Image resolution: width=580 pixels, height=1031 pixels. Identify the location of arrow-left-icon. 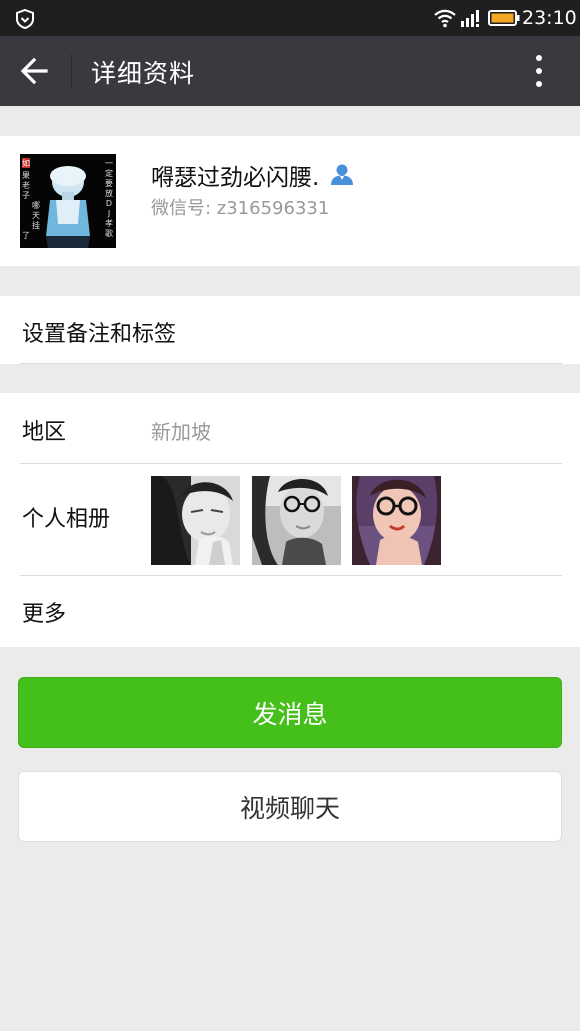
(34, 71).